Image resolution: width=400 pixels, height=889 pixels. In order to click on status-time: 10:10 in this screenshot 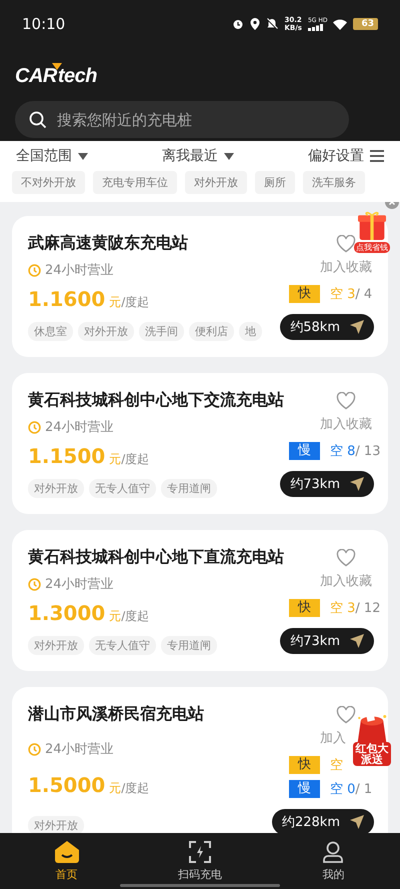, I will do `click(44, 24)`.